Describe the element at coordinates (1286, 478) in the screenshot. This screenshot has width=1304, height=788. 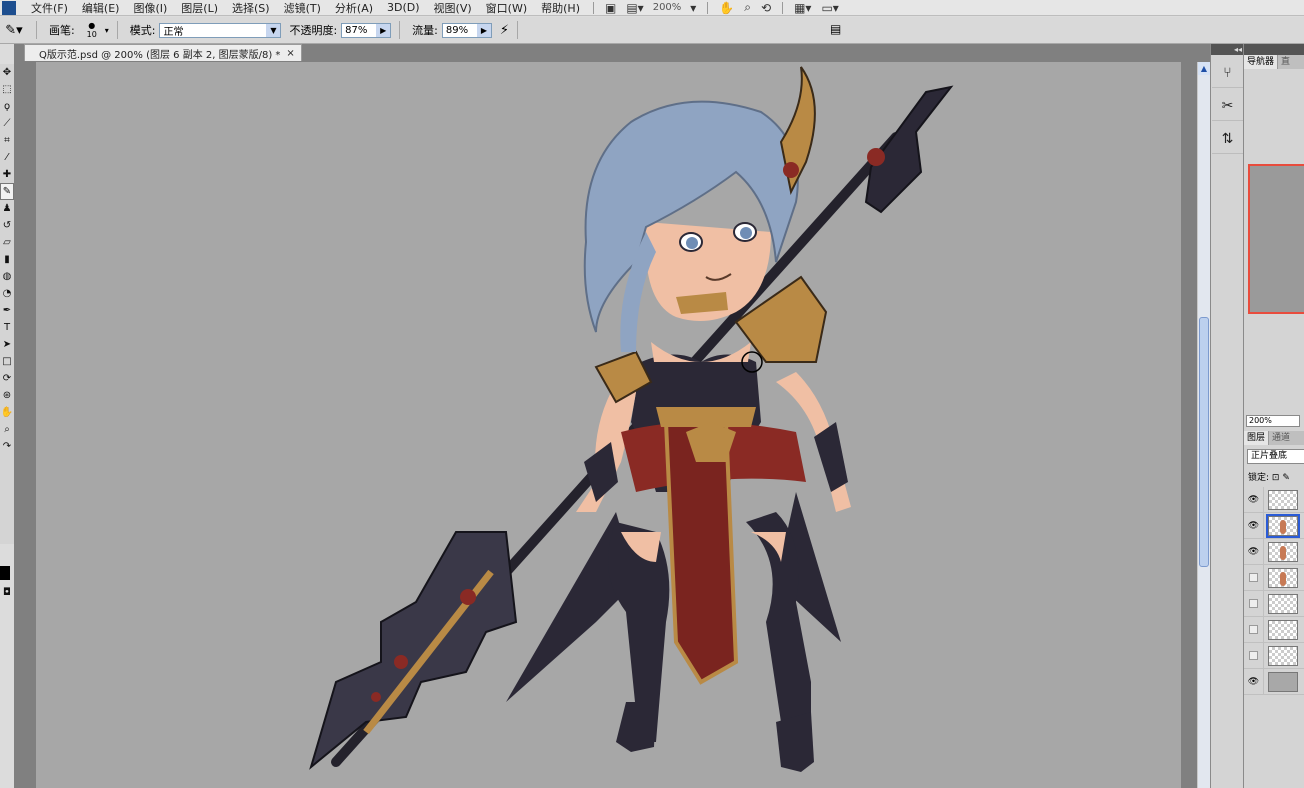
I see `lock-brush-icon: ✎` at that location.